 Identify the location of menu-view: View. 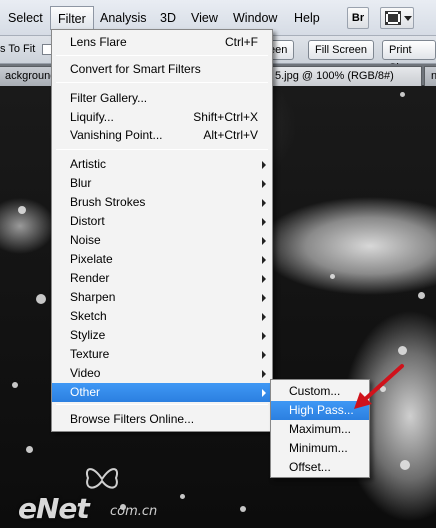
(204, 18).